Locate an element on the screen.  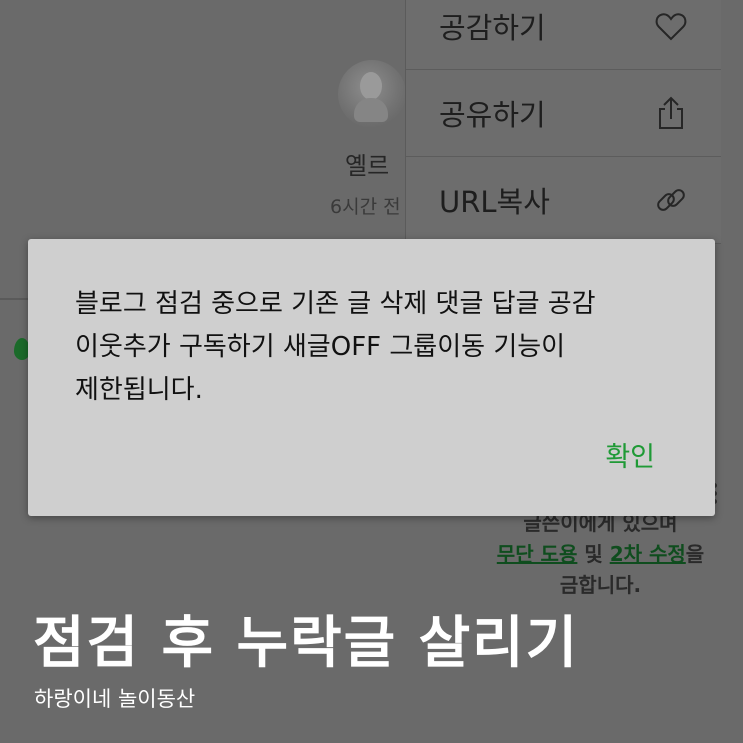
menu-item-label: 공감하기 is located at coordinates (492, 28).